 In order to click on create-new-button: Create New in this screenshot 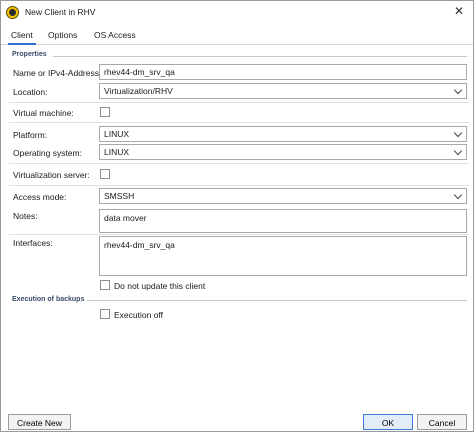, I will do `click(39, 422)`.